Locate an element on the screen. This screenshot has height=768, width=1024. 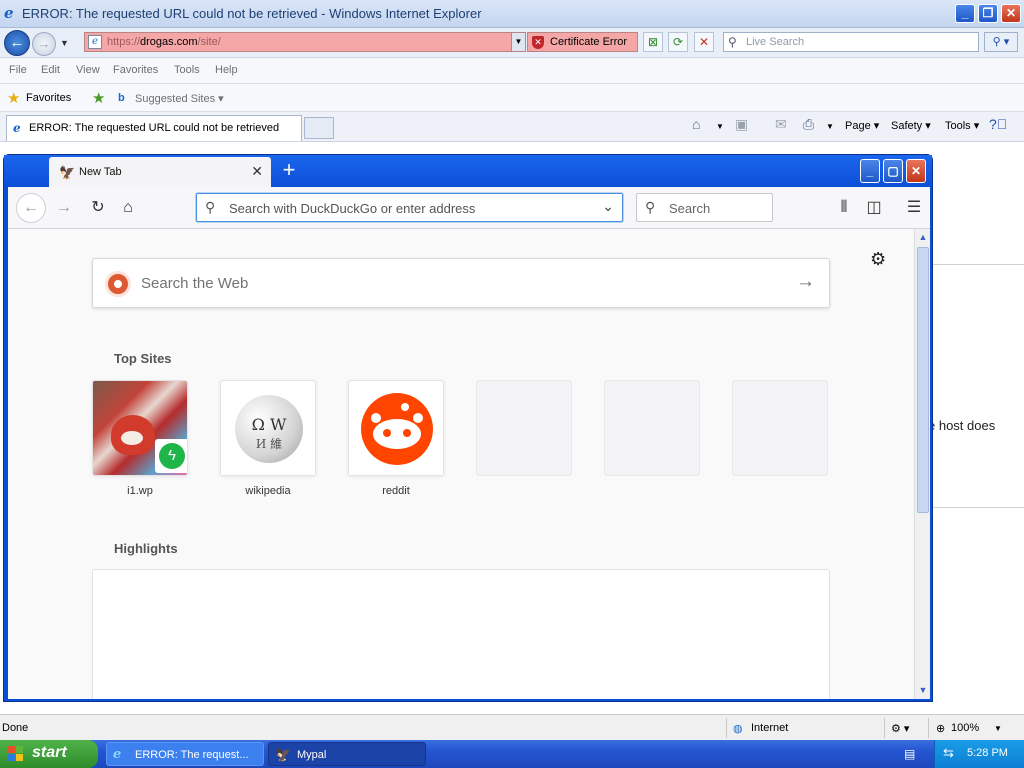
menu-help: Help is located at coordinates (226, 70).